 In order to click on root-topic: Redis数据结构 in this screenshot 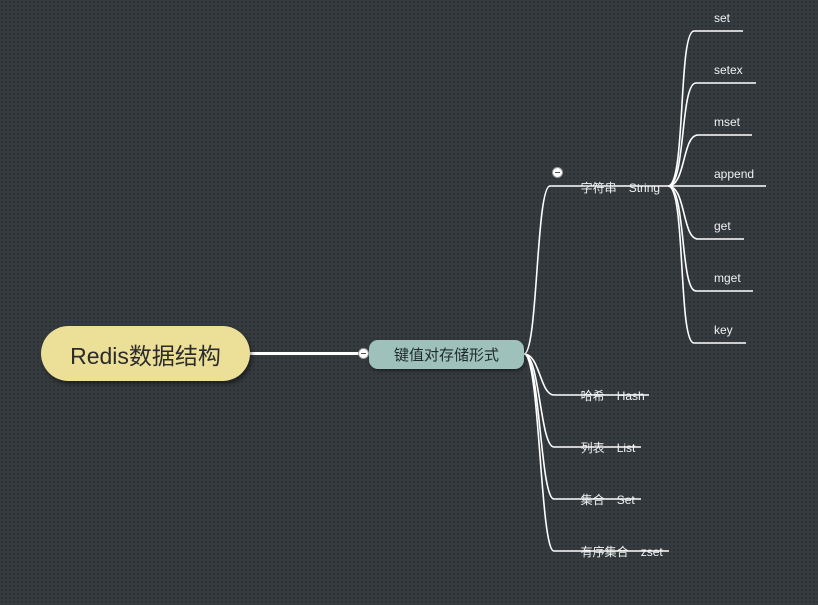, I will do `click(145, 353)`.